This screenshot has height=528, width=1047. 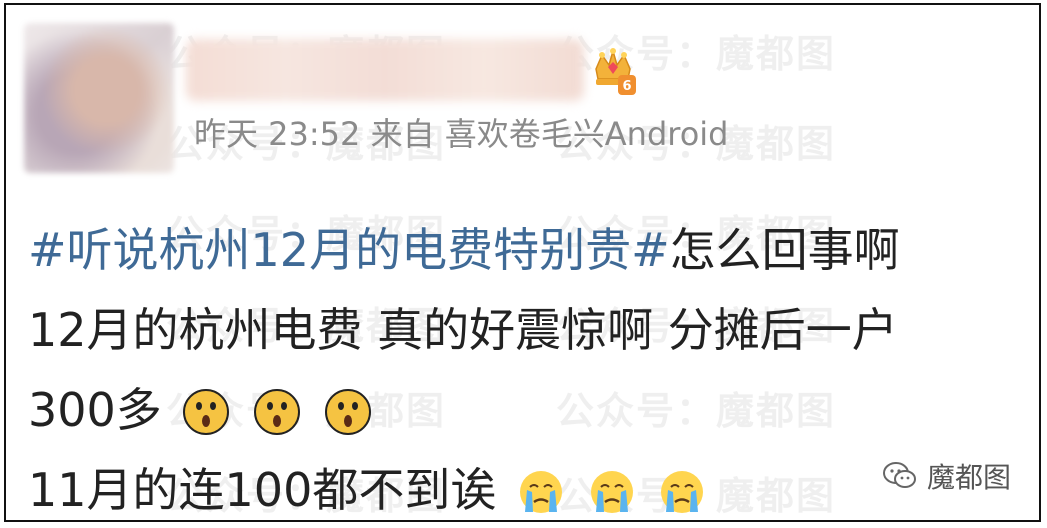 What do you see at coordinates (899, 475) in the screenshot?
I see `wechat-icon` at bounding box center [899, 475].